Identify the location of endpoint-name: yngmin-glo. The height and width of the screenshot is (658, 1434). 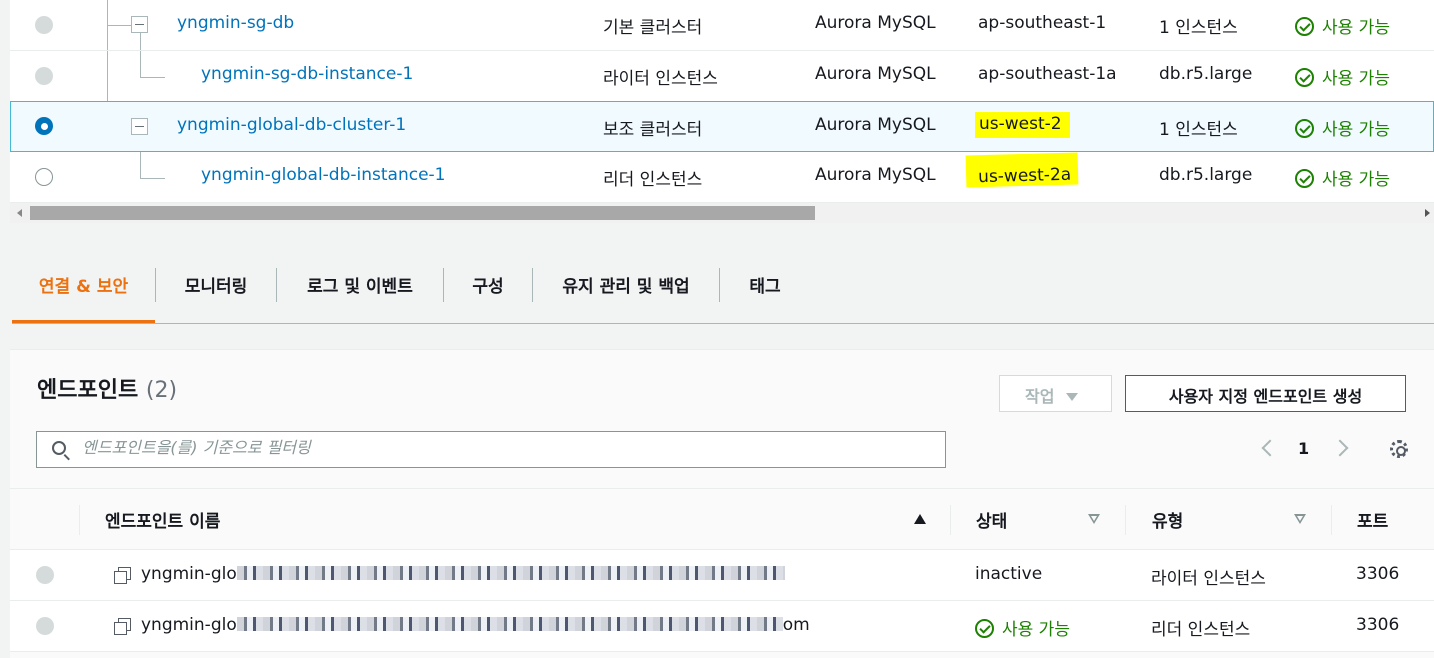
(463, 574).